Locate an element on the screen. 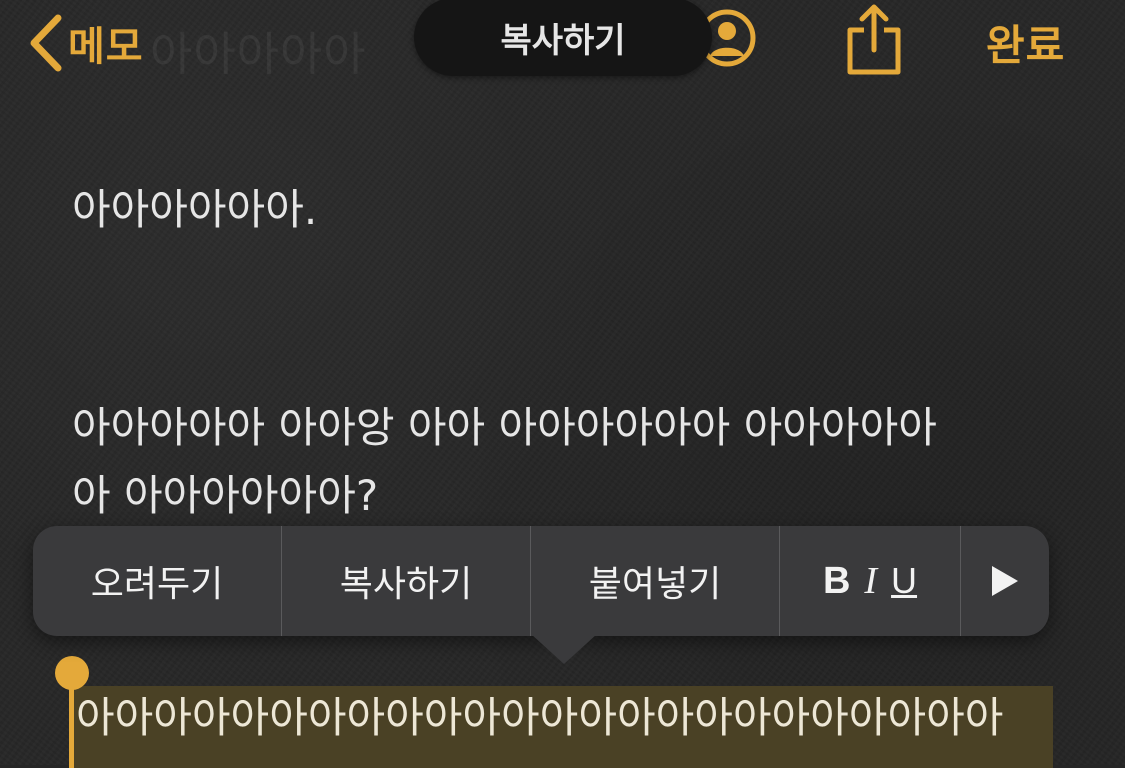 This screenshot has width=1125, height=768. italic-glyph: I is located at coordinates (871, 581).